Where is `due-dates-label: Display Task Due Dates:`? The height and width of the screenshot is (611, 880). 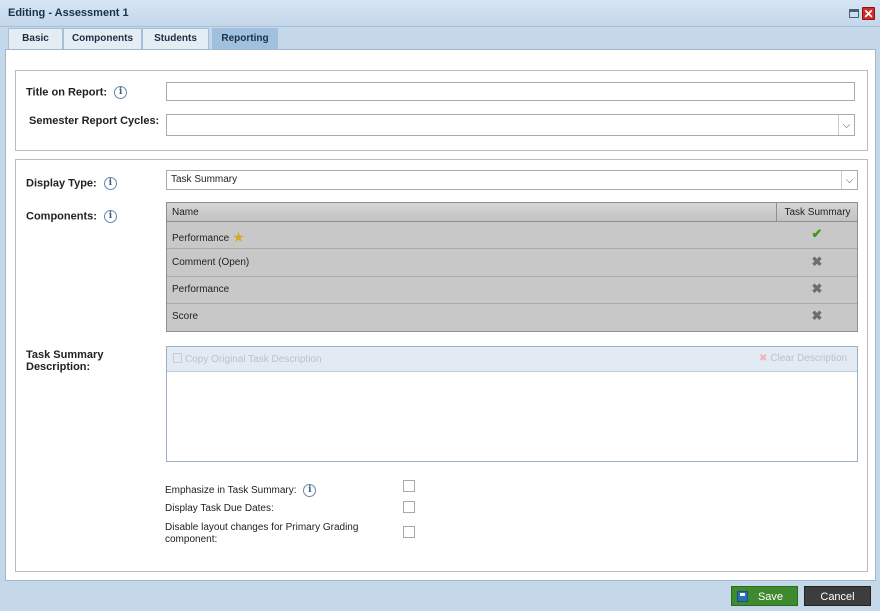
due-dates-label: Display Task Due Dates: is located at coordinates (219, 508).